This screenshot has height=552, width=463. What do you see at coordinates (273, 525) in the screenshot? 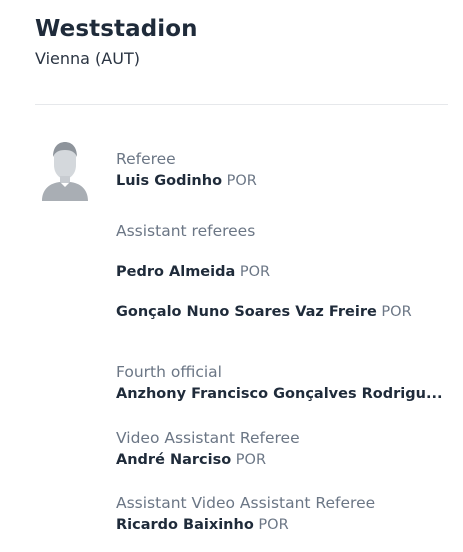
I see `avar-country: POR` at bounding box center [273, 525].